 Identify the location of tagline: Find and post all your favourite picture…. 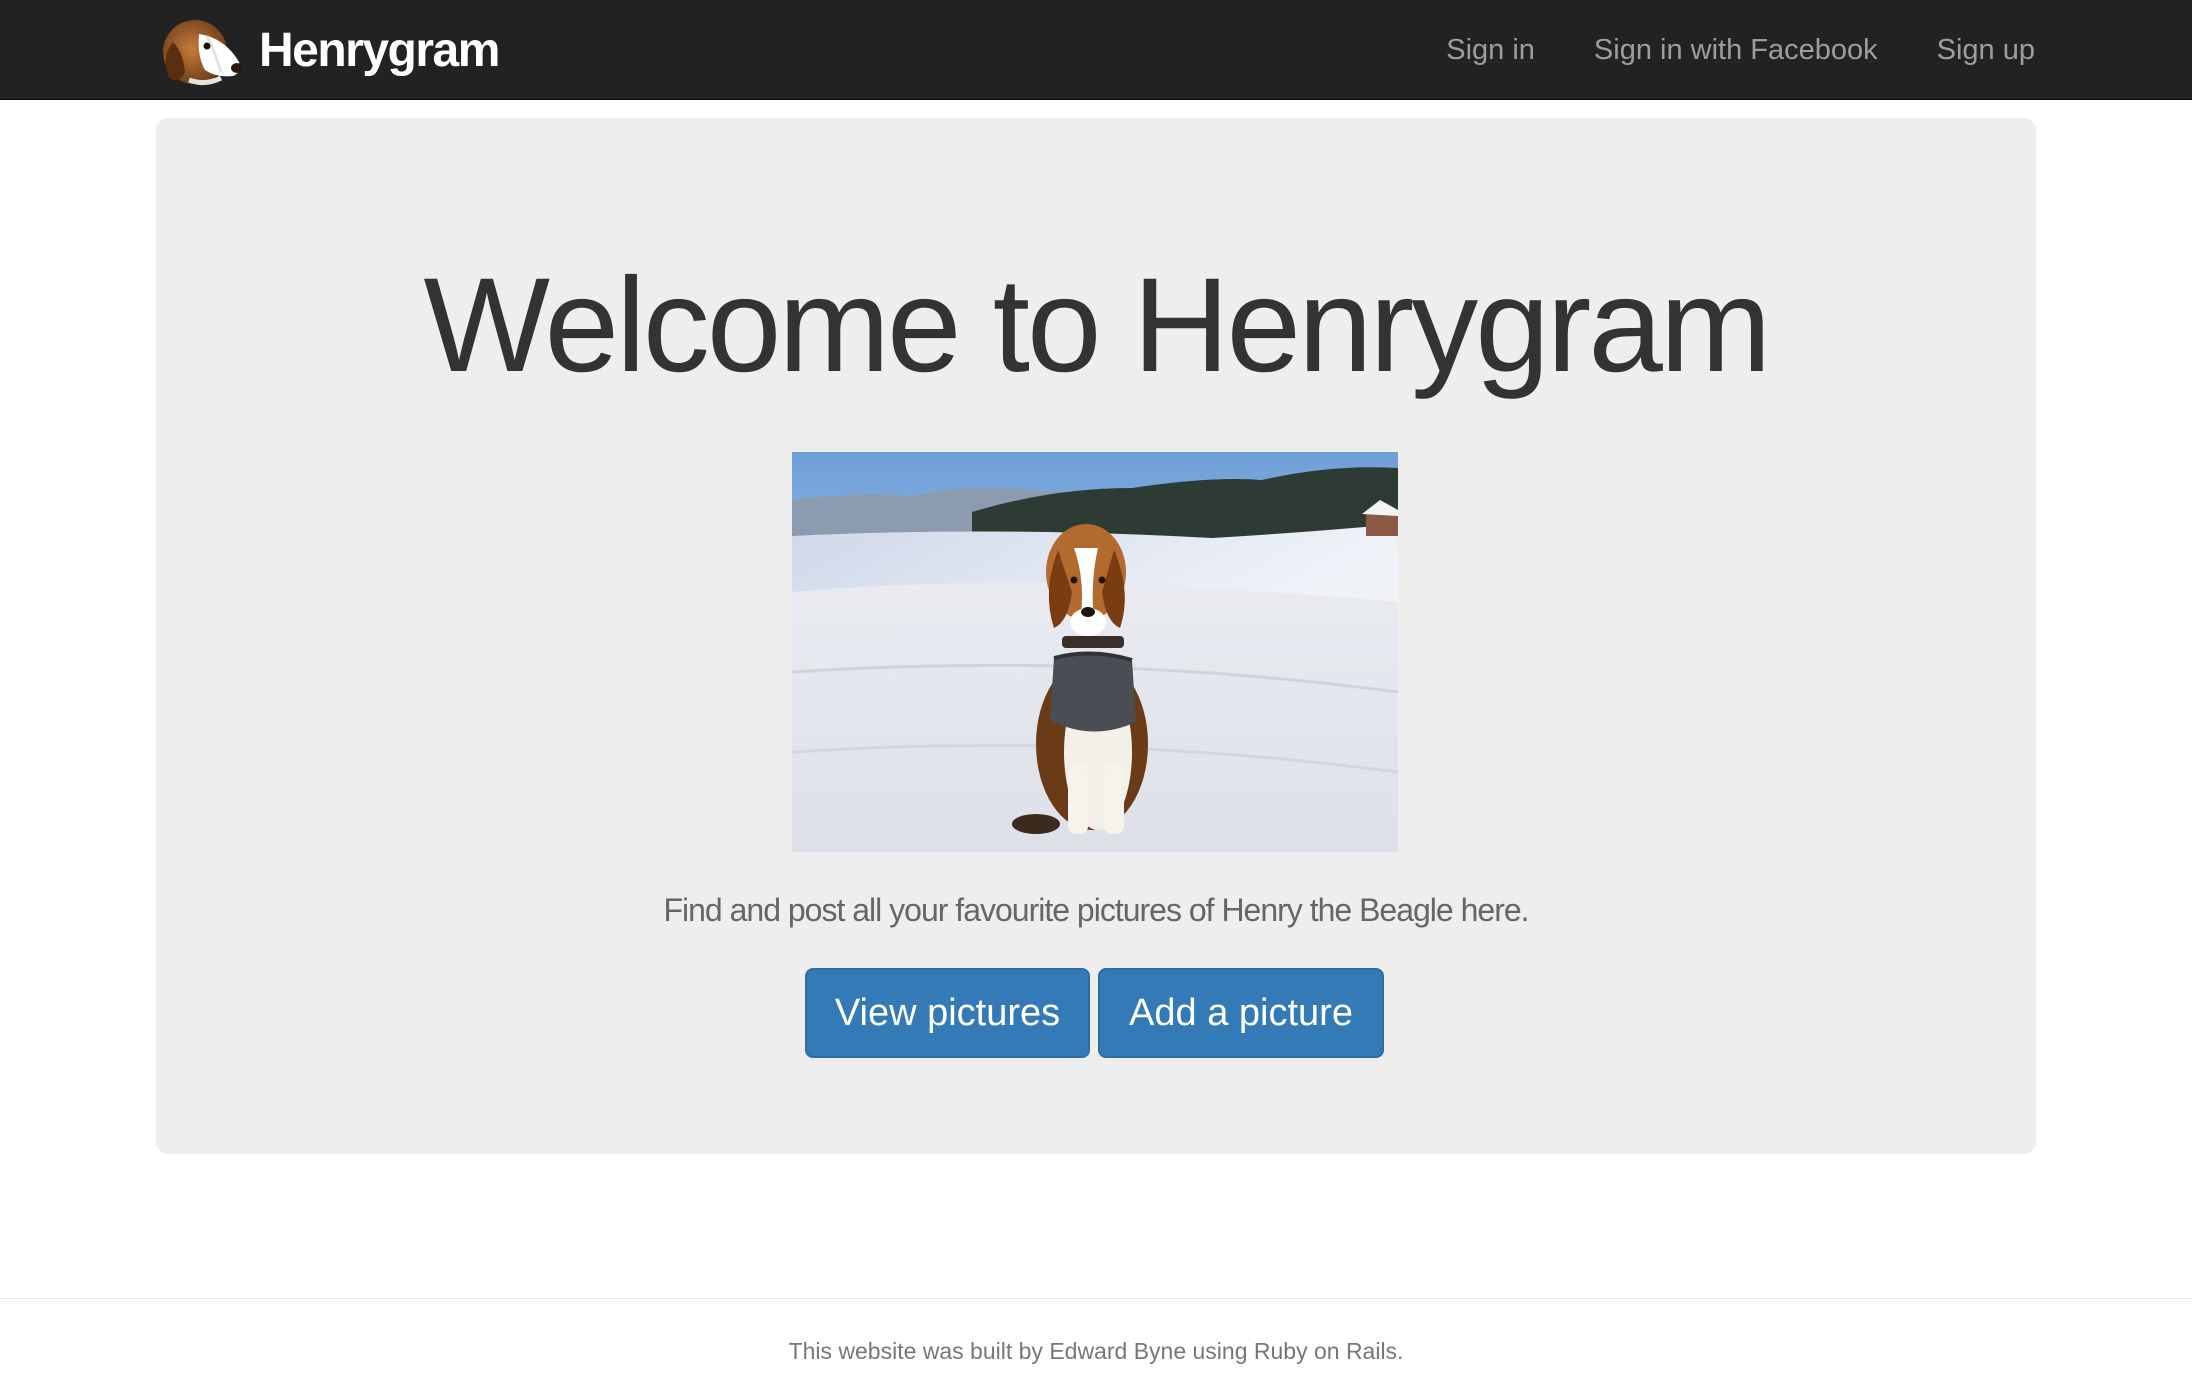
(1096, 910).